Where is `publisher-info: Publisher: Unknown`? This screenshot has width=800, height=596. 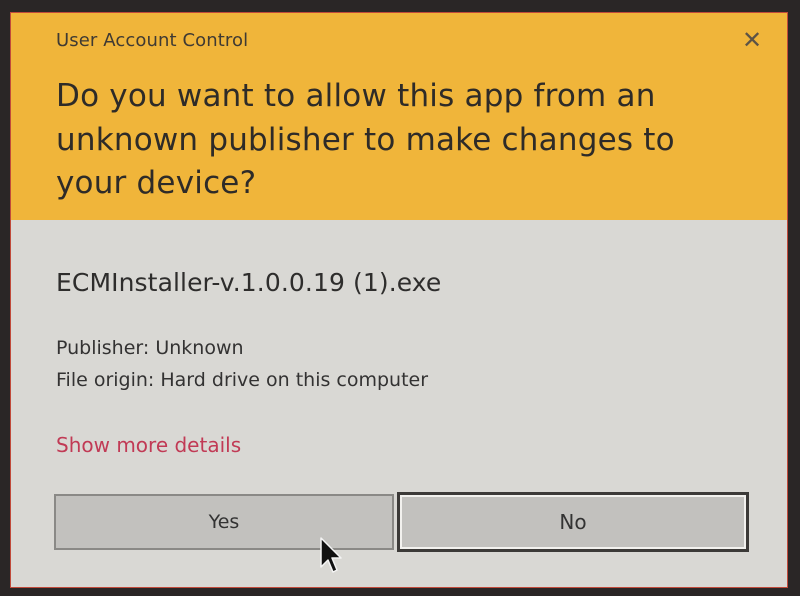 publisher-info: Publisher: Unknown is located at coordinates (150, 348).